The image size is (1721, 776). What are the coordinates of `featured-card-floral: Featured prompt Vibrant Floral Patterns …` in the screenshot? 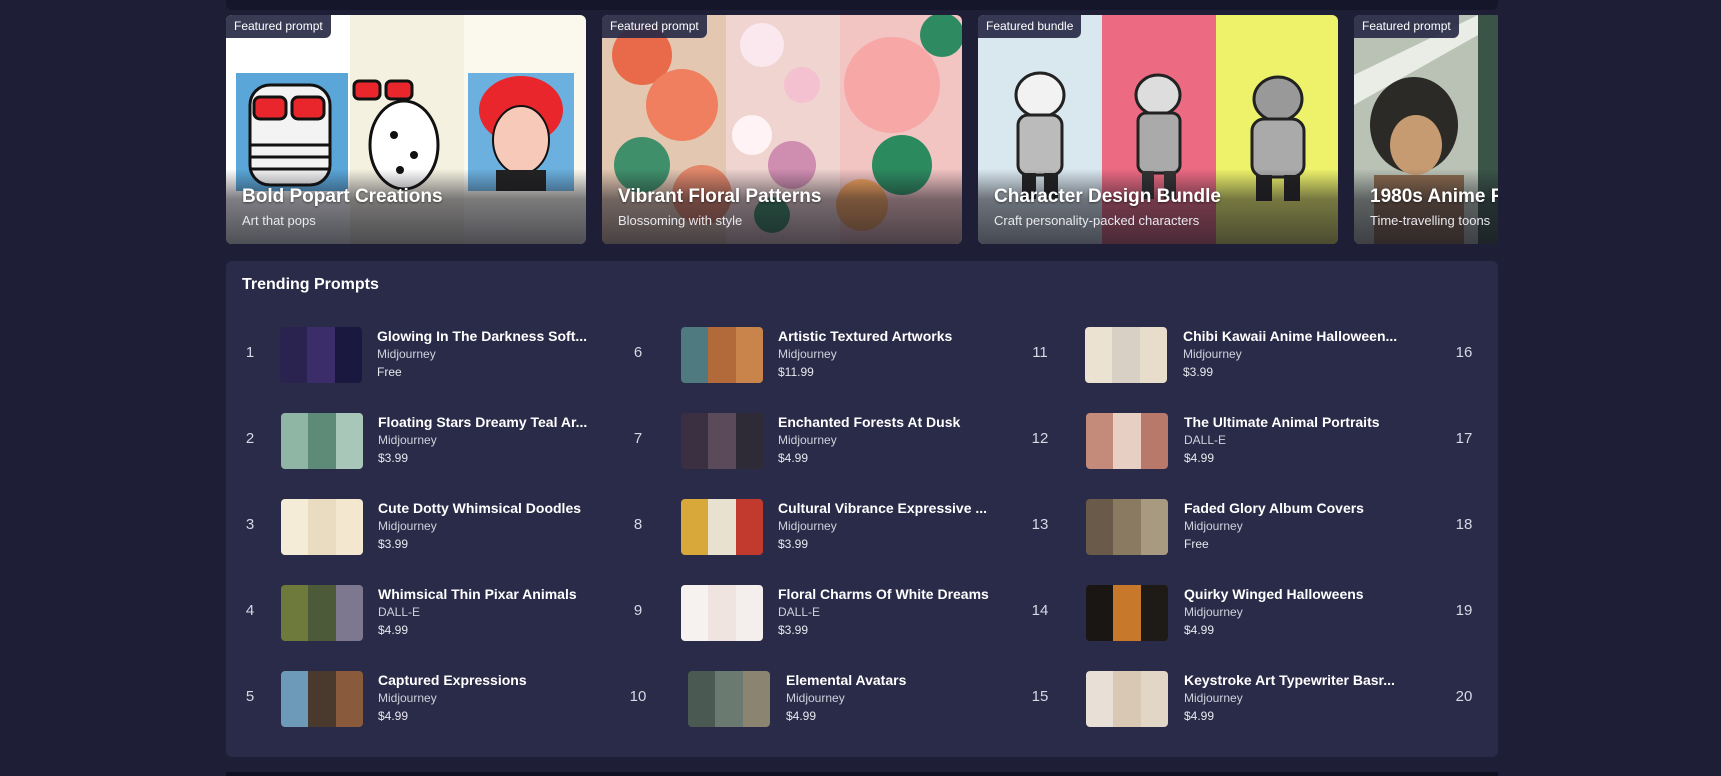 It's located at (782, 129).